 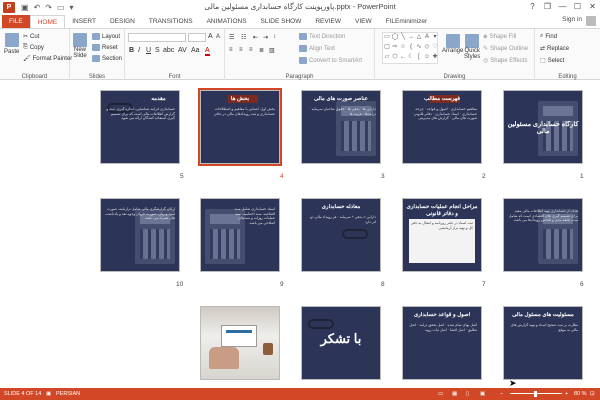 What do you see at coordinates (241, 50) in the screenshot?
I see `align-center-button: ≡` at bounding box center [241, 50].